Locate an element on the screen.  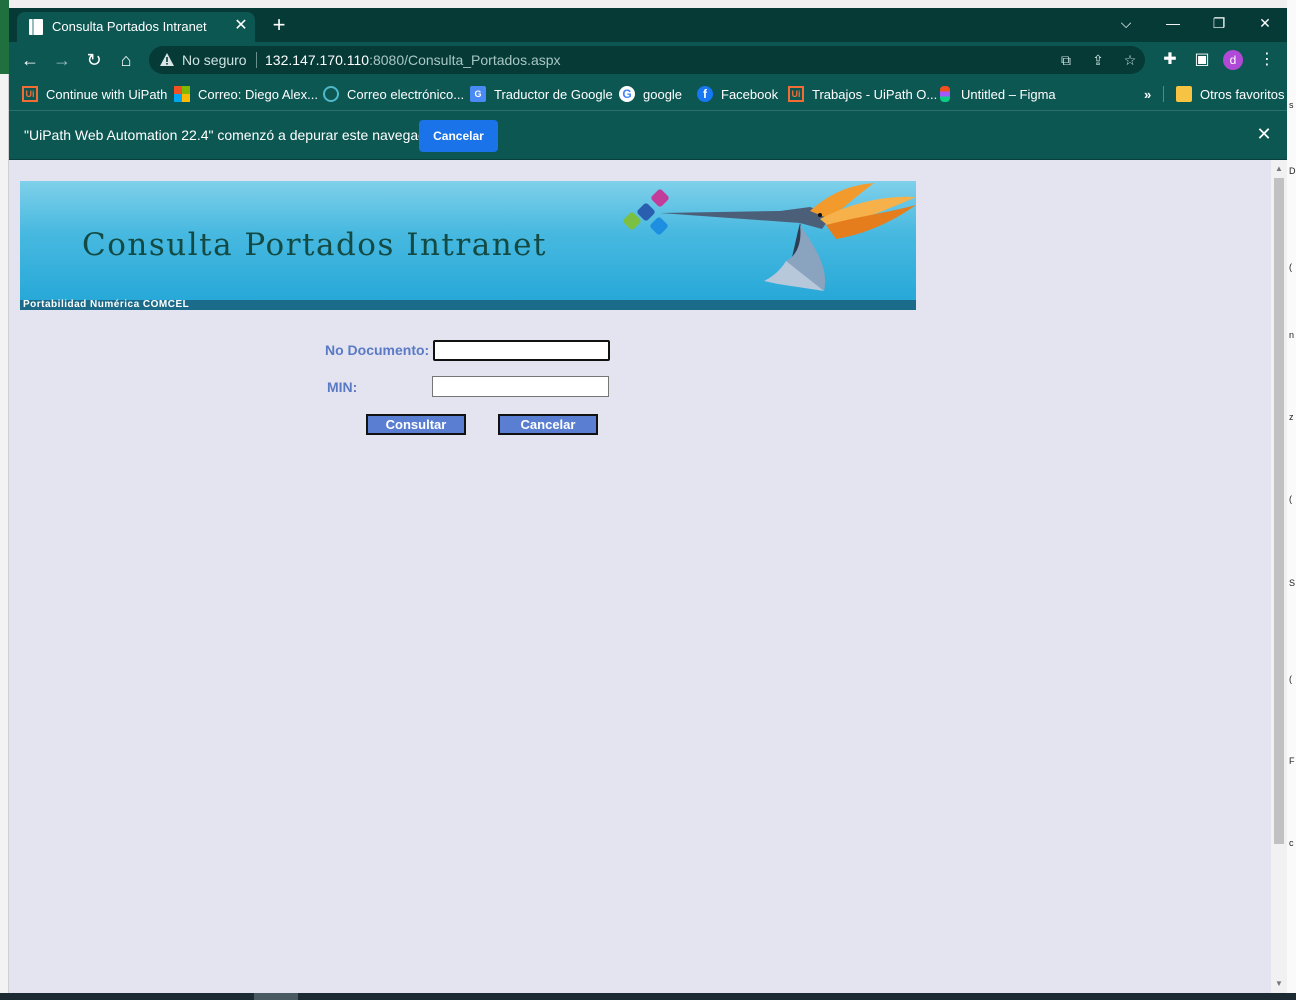
tab-consulta-portados: Consulta Portados Intranet ✕ is located at coordinates (136, 27).